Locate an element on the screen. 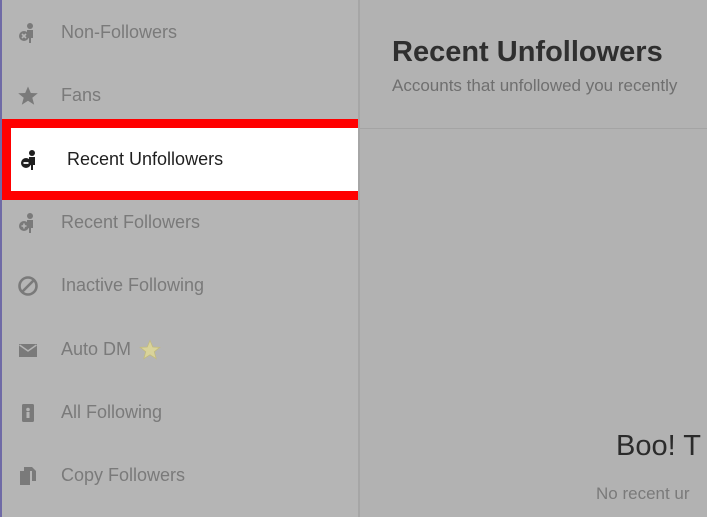 The image size is (707, 517). sidebar-item-label: Inactive Following is located at coordinates (133, 285).